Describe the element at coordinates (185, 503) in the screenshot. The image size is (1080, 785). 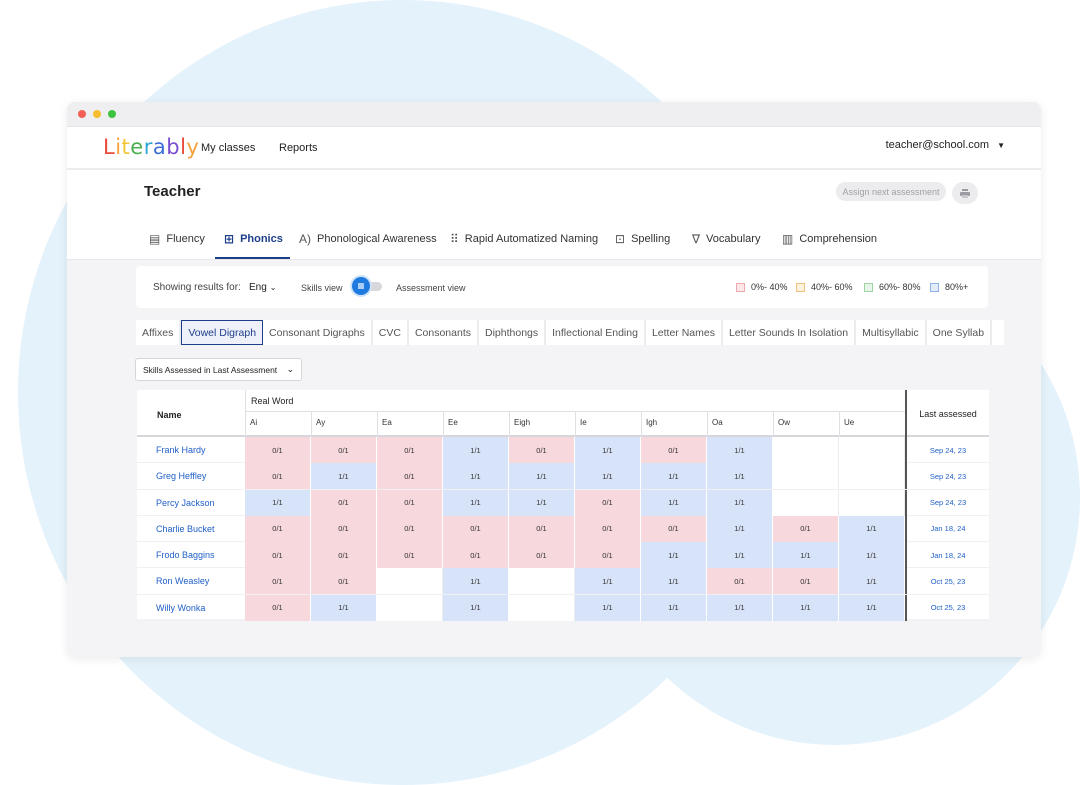
I see `student-name-link: Percy Jackson` at that location.